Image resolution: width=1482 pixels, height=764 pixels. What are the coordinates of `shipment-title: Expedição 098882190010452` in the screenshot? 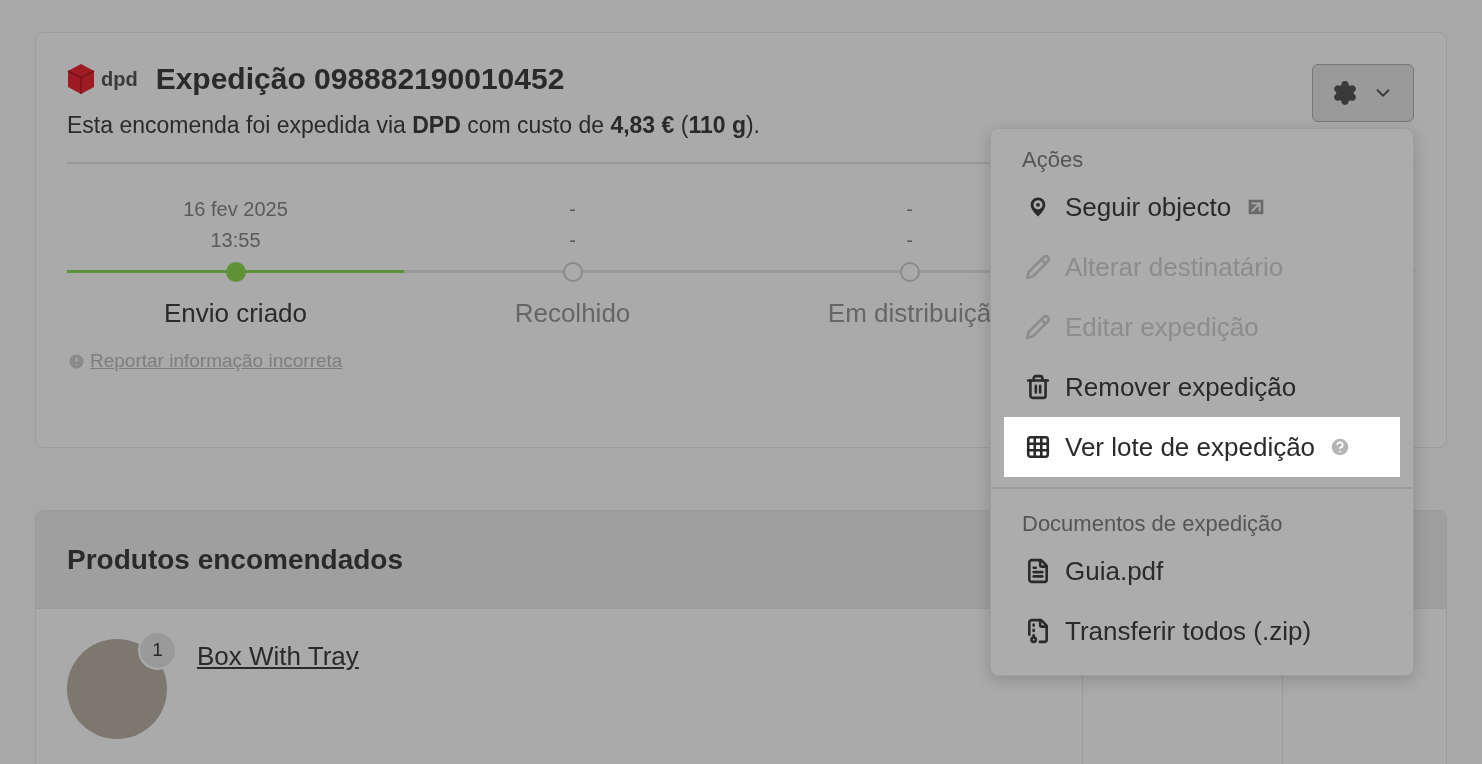 It's located at (360, 79).